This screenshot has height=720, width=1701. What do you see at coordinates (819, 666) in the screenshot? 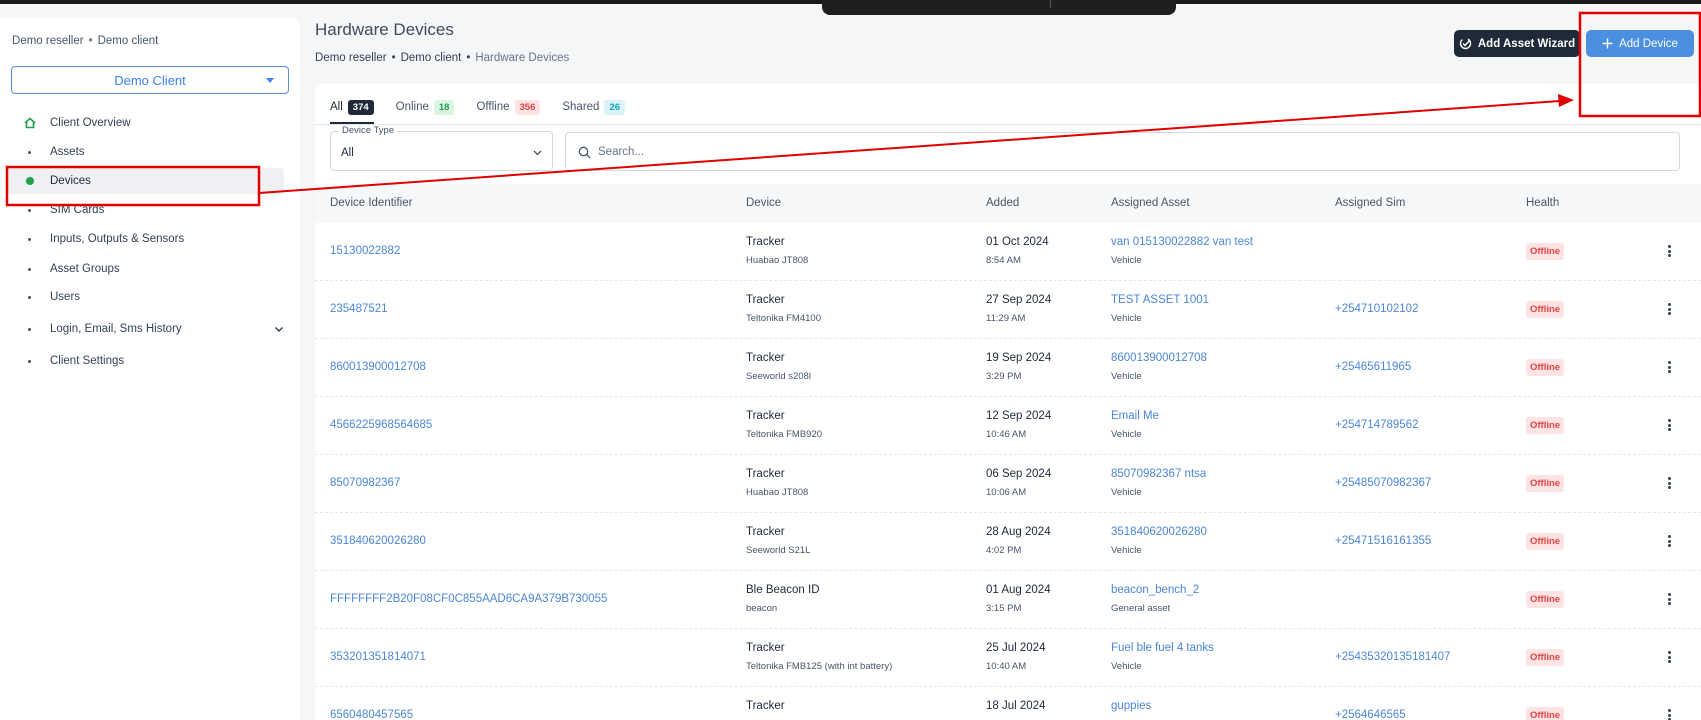
I see `device-model-text: Teltonika FMB125 (with int battery)` at bounding box center [819, 666].